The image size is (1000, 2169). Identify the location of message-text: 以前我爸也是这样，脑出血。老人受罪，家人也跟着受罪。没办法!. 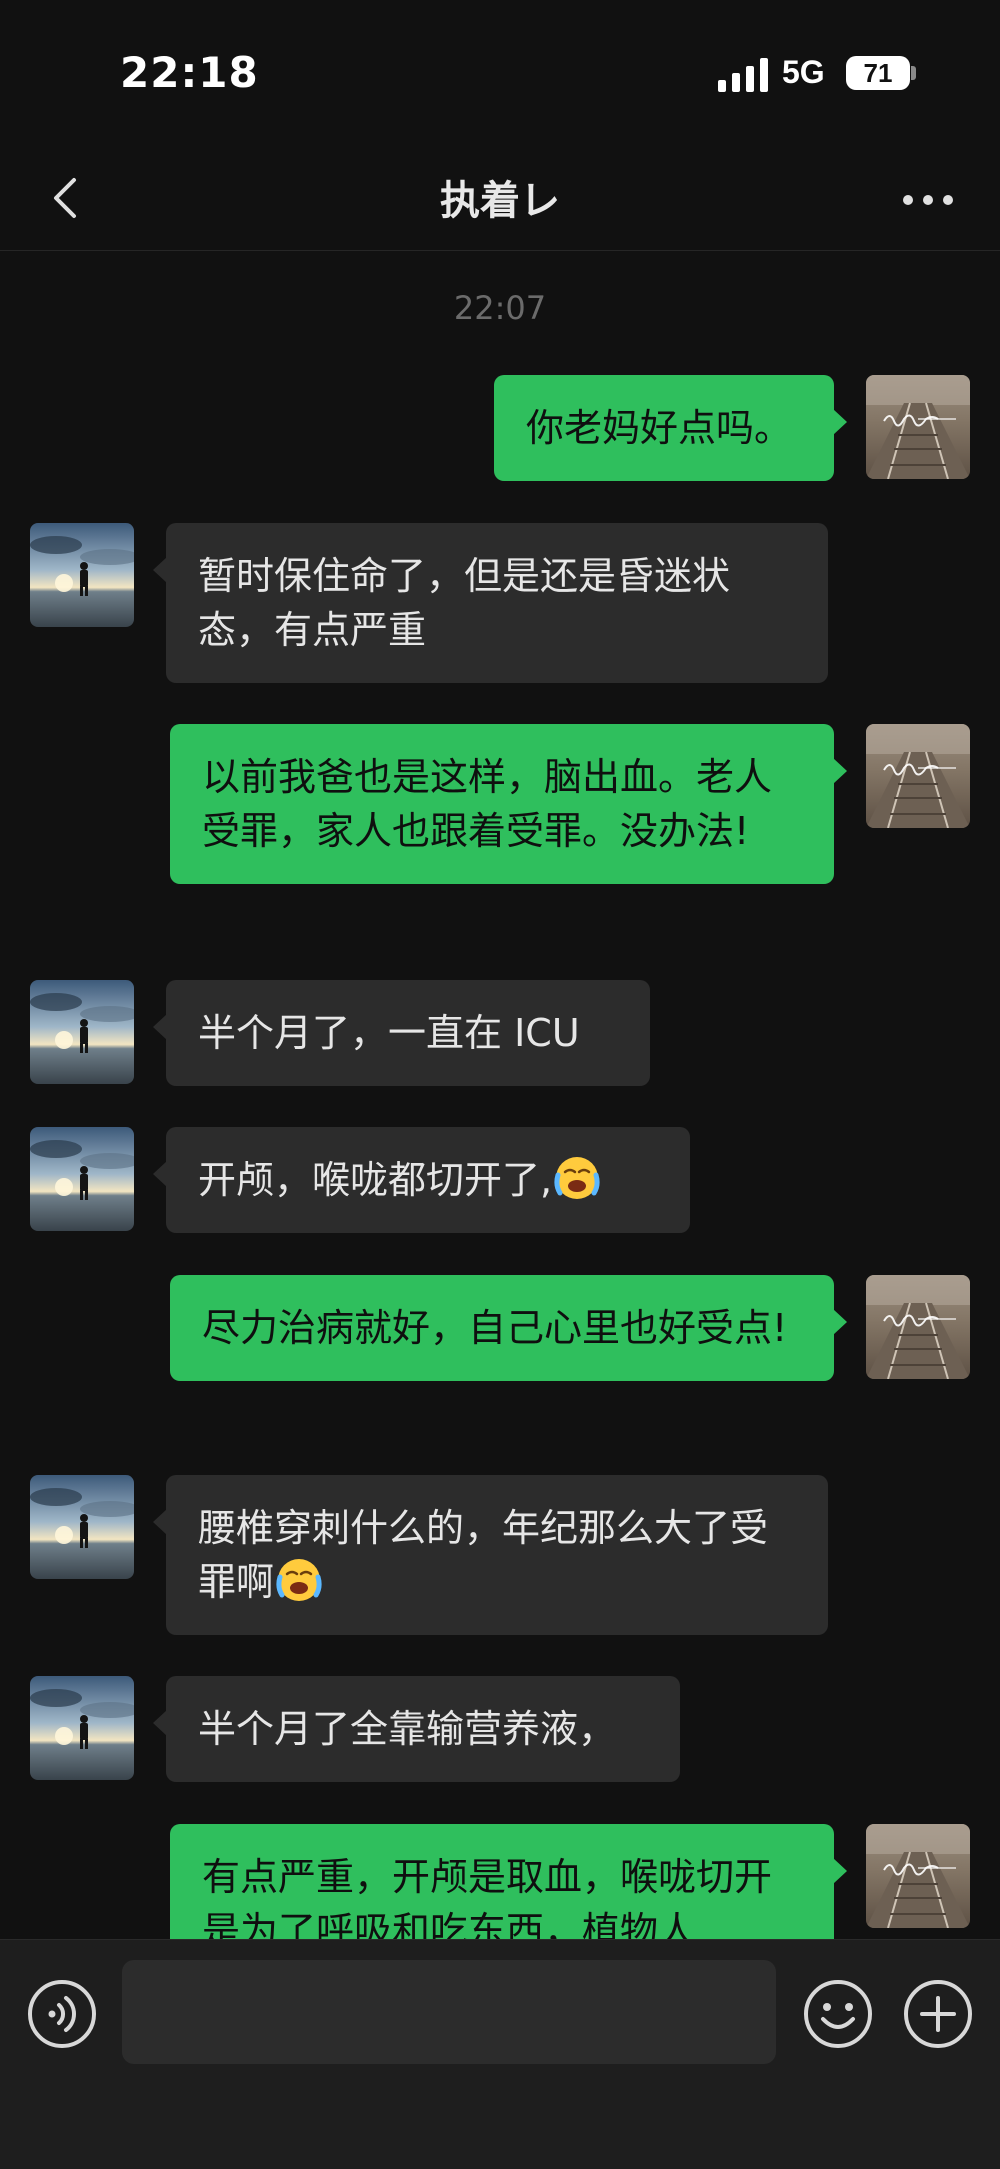
(487, 804).